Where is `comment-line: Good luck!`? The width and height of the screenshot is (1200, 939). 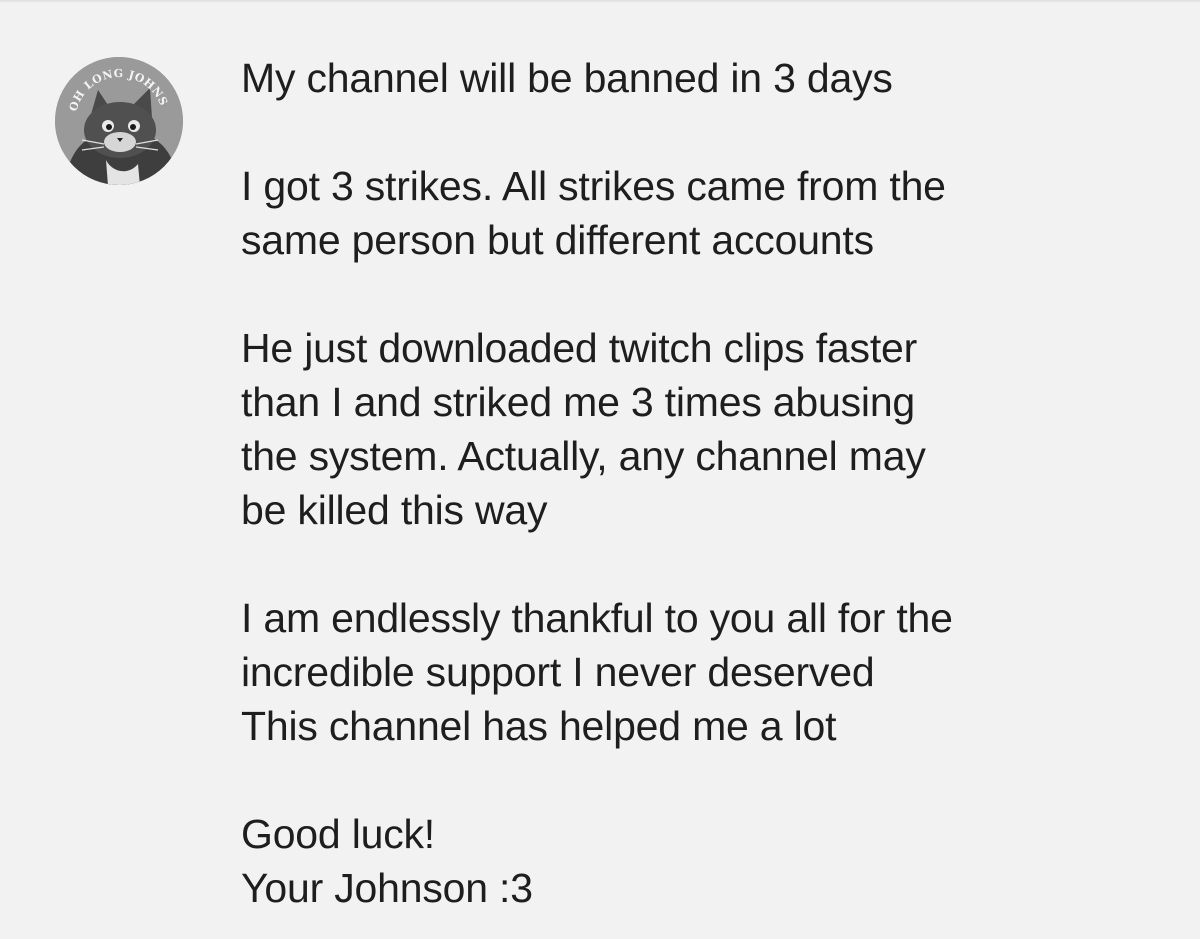
comment-line: Good luck! is located at coordinates (338, 834).